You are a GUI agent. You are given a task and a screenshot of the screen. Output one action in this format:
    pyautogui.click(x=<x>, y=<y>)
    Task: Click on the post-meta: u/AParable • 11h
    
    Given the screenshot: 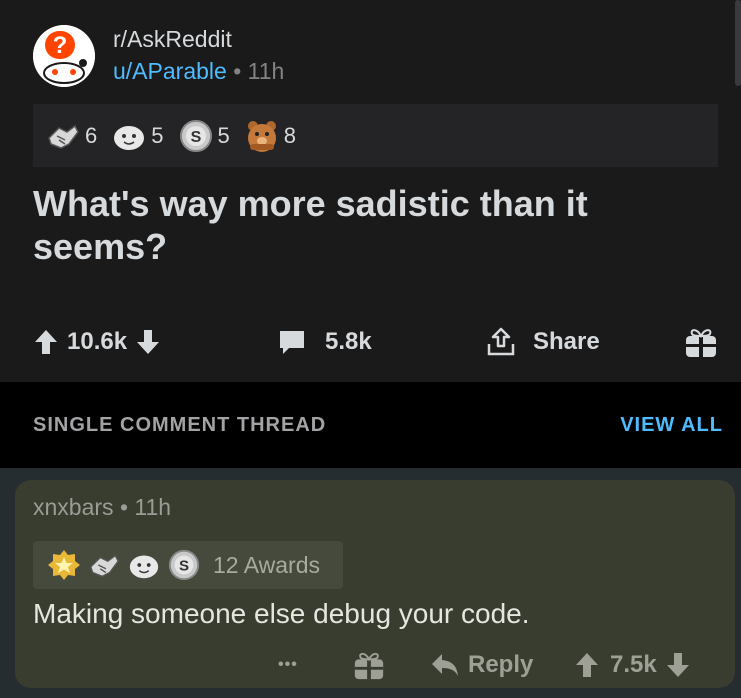 What is the action you would take?
    pyautogui.click(x=198, y=71)
    